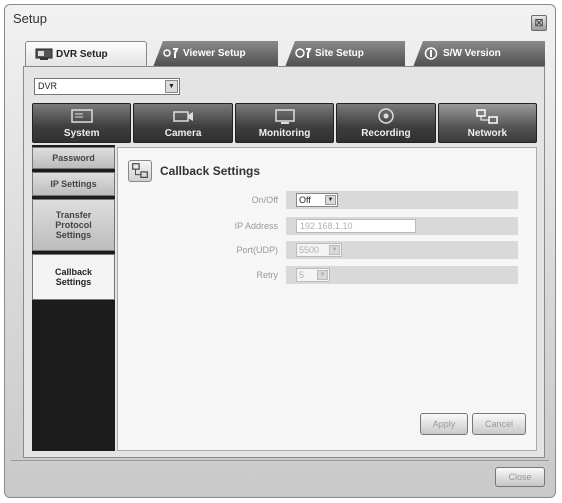 The width and height of the screenshot is (562, 503). I want to click on viewer-tools-icon, so click(171, 53).